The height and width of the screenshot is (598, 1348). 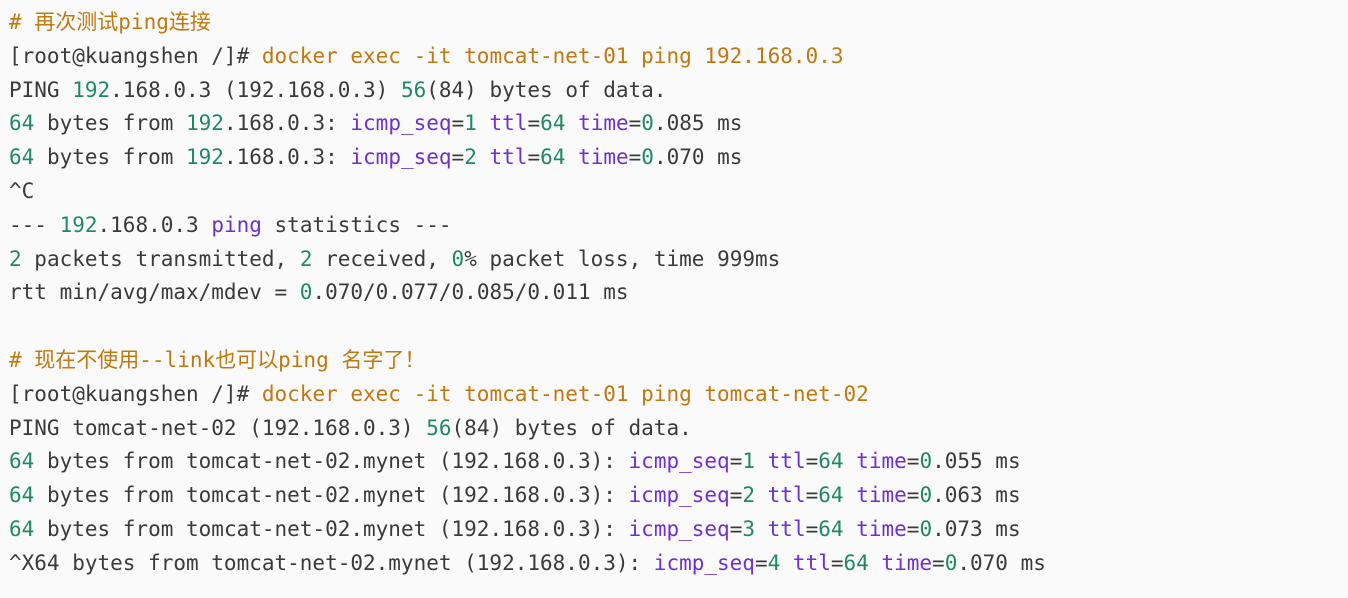 I want to click on code-token-text: .070/0.077/0.085/0.011 ms, so click(x=470, y=292).